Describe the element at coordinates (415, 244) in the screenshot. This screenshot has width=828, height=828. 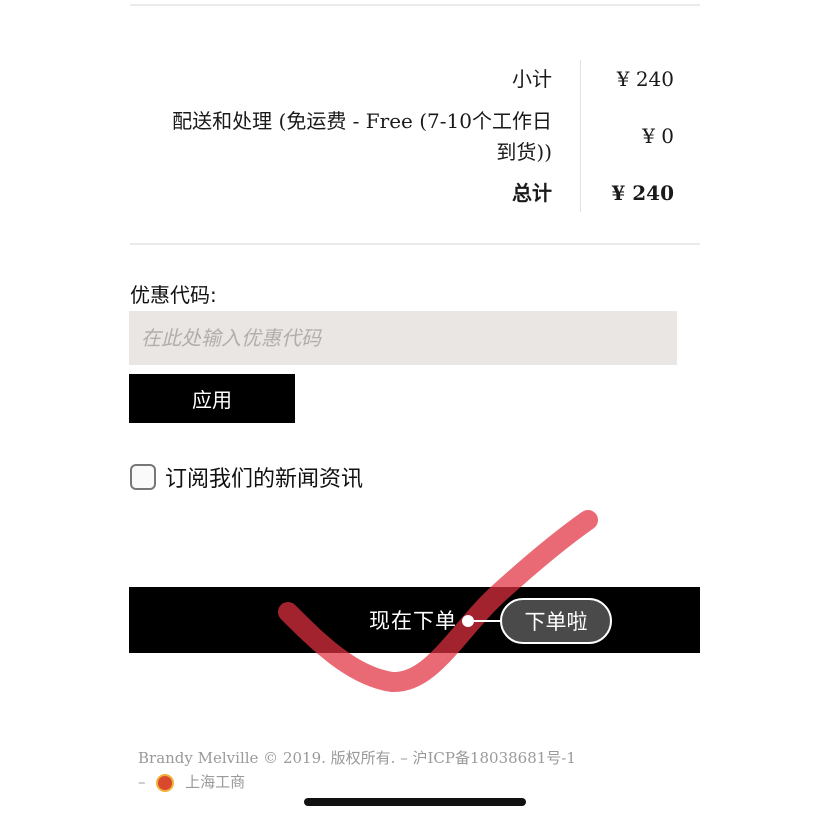
I see `summary-divider` at that location.